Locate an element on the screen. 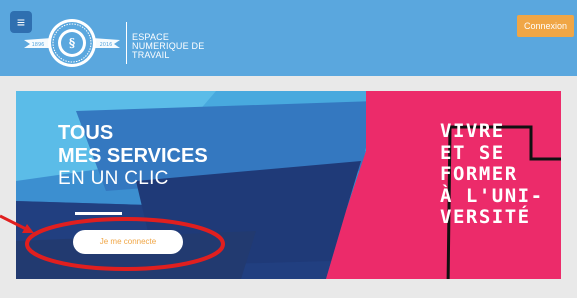 The width and height of the screenshot is (577, 298). slogan-line-5: VERSITÉ is located at coordinates (485, 217).